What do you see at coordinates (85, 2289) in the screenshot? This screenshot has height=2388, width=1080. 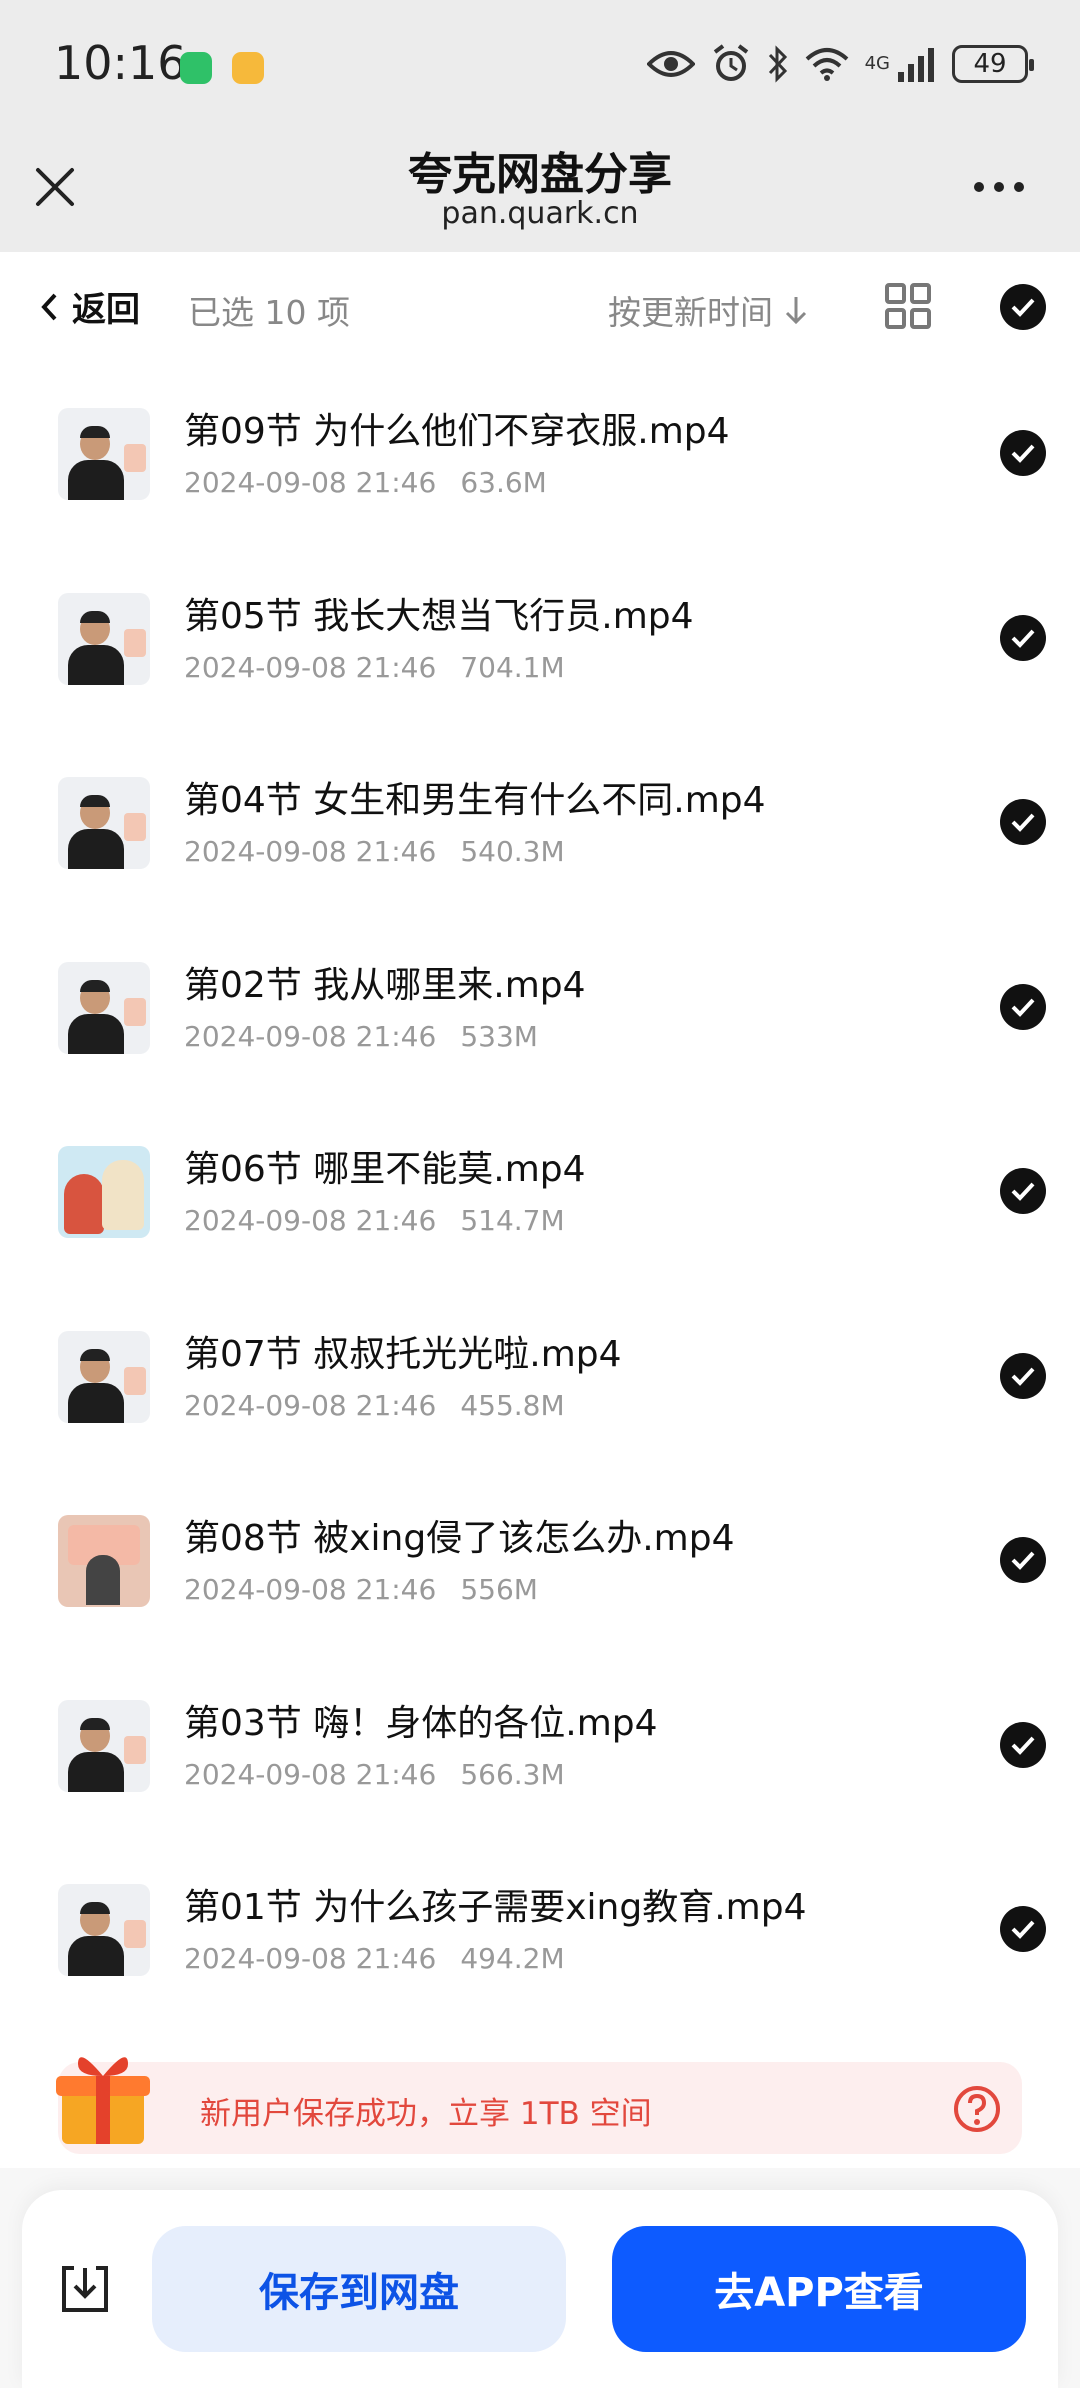 I see `download-icon` at bounding box center [85, 2289].